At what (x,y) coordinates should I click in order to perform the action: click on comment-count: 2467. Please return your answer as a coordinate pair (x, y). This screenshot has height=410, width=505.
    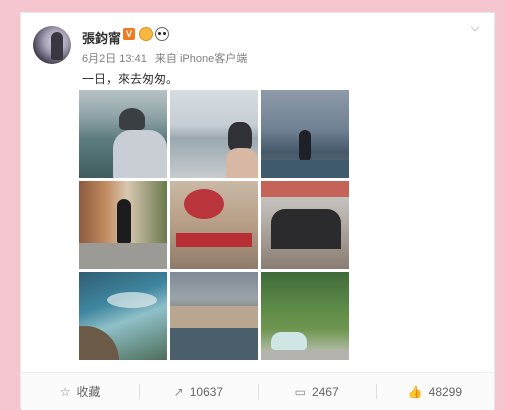
    Looking at the image, I should click on (325, 391).